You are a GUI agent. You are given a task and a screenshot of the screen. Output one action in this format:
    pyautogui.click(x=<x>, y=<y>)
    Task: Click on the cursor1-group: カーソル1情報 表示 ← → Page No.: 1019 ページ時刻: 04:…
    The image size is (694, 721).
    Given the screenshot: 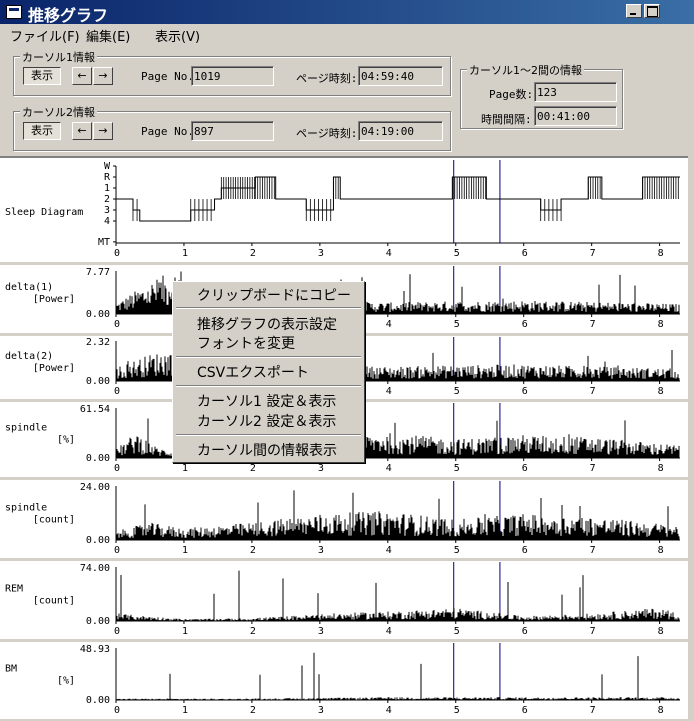 What is the action you would take?
    pyautogui.click(x=232, y=72)
    